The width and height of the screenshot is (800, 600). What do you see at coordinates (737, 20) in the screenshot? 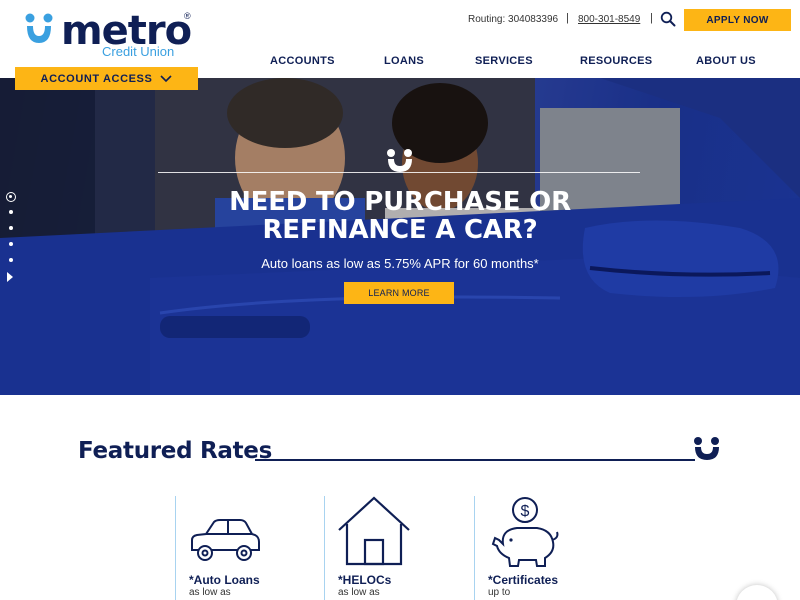
I see `apply-now-button: APPLY NOW` at bounding box center [737, 20].